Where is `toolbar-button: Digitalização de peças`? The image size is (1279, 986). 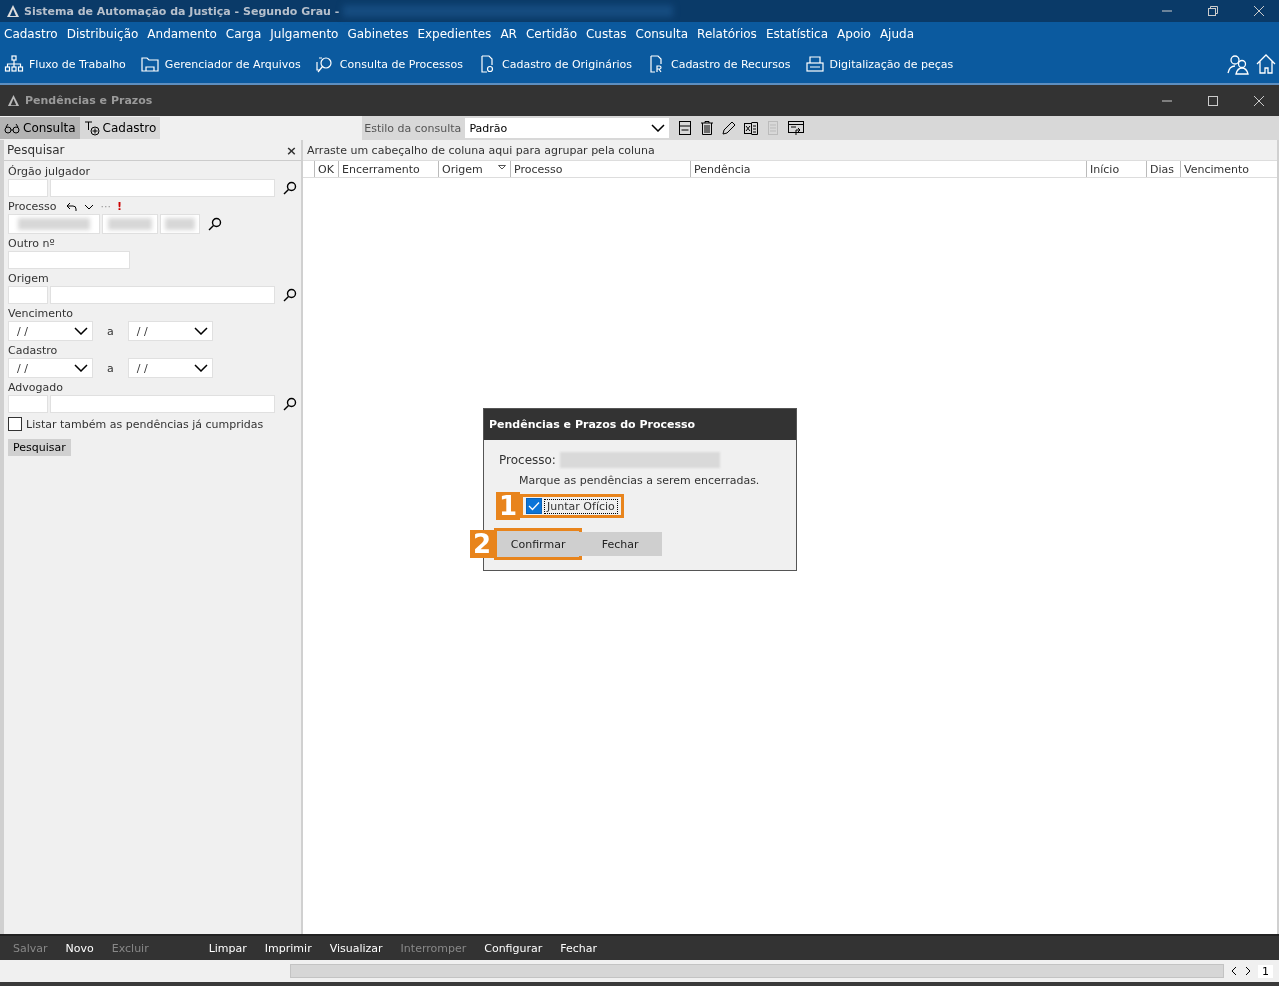
toolbar-button: Digitalização de peças is located at coordinates (879, 64).